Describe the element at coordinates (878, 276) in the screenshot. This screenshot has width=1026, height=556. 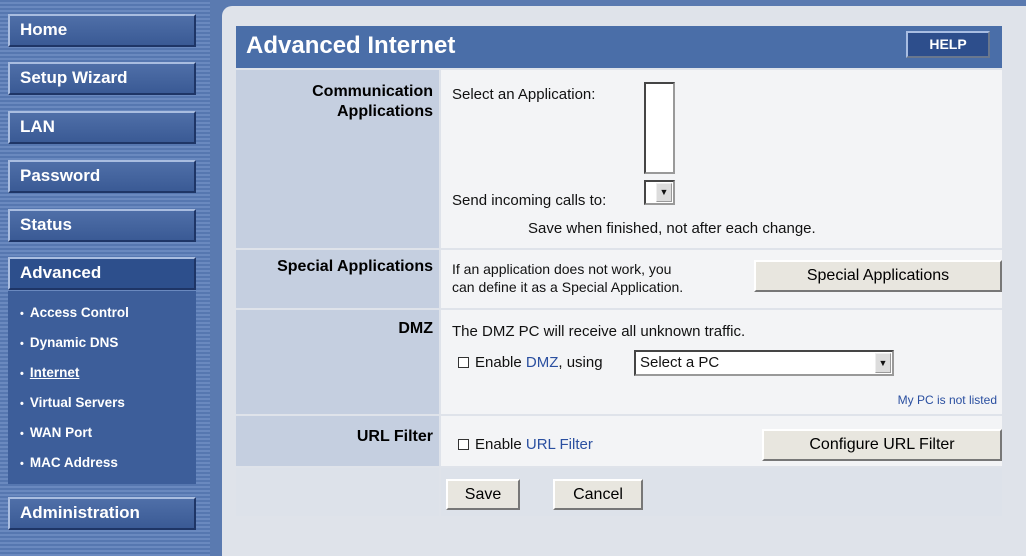
I see `special-applications-button: Special Applications` at that location.